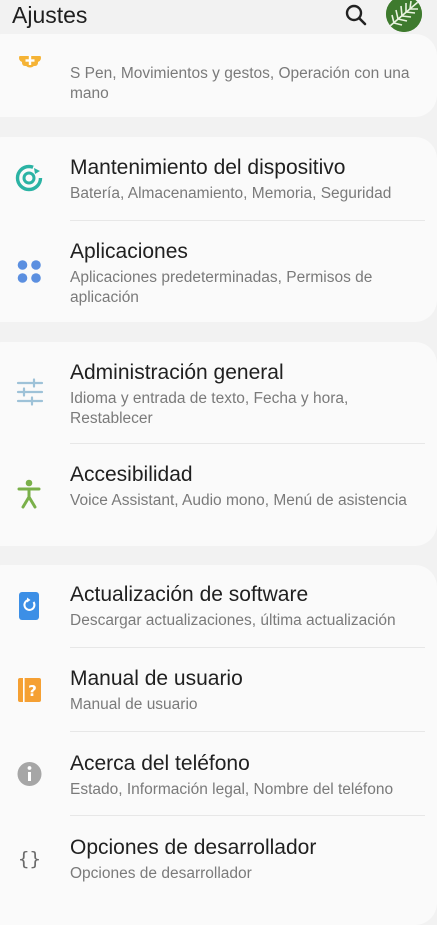 This screenshot has height=925, width=437. Describe the element at coordinates (30, 271) in the screenshot. I see `apps-icon` at that location.